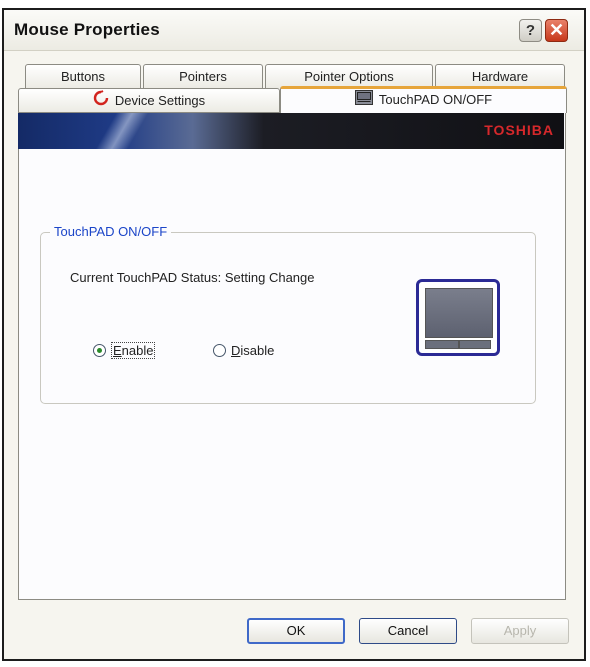 Image resolution: width=590 pixels, height=667 pixels. I want to click on touchpad-right-button, so click(475, 344).